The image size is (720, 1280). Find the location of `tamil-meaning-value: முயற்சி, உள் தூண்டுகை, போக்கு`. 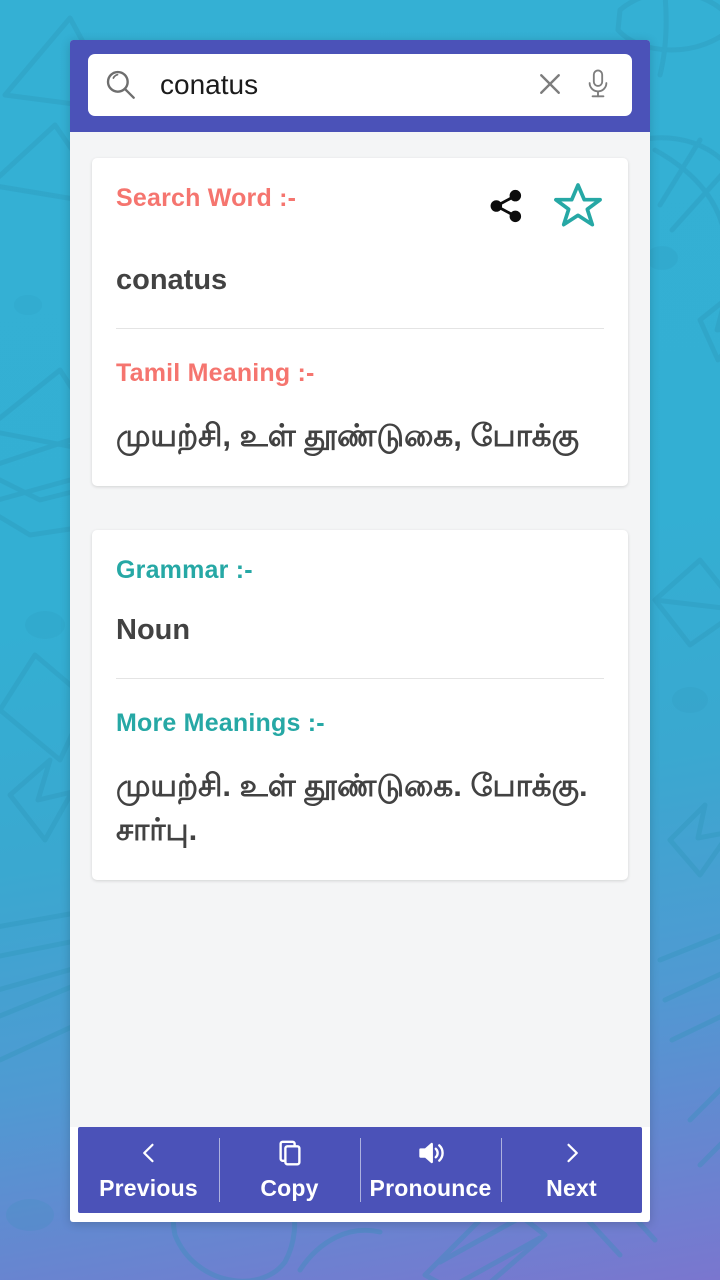

tamil-meaning-value: முயற்சி, உள் தூண்டுகை, போக்கு is located at coordinates (347, 436).